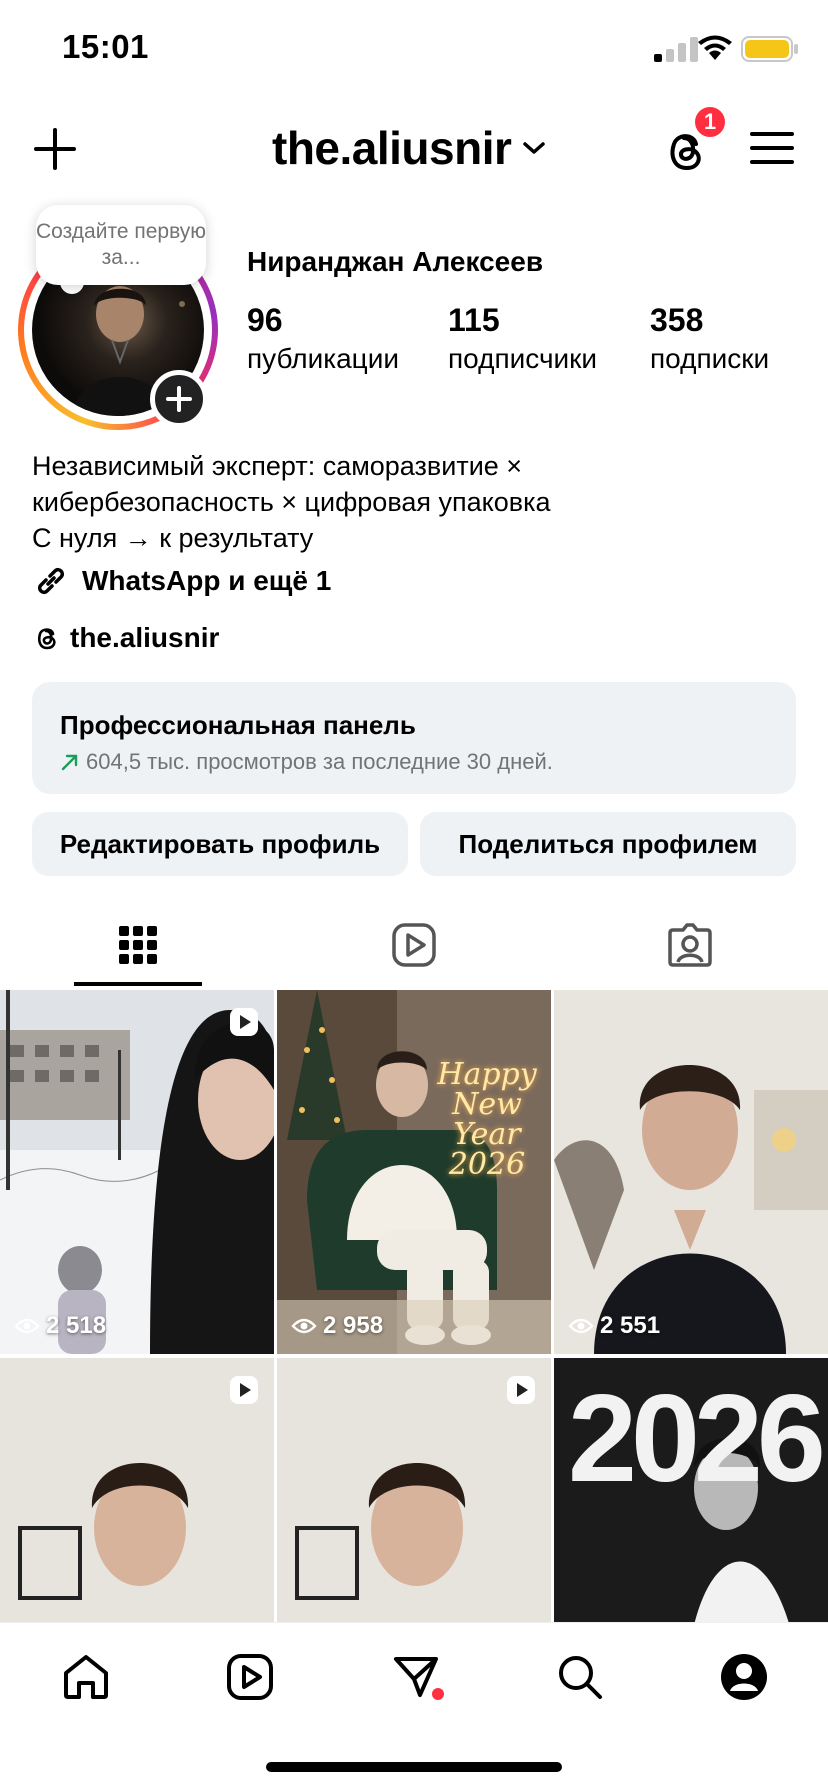  Describe the element at coordinates (744, 1677) in the screenshot. I see `profile-icon` at that location.